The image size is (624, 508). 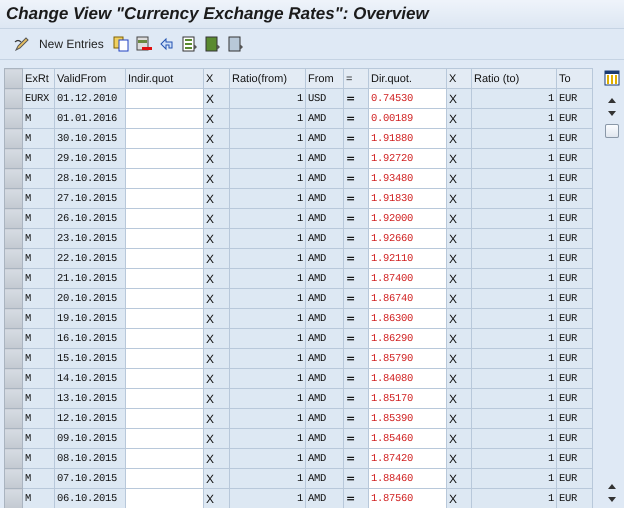 What do you see at coordinates (407, 218) in the screenshot?
I see `input-field: 1.92000` at bounding box center [407, 218].